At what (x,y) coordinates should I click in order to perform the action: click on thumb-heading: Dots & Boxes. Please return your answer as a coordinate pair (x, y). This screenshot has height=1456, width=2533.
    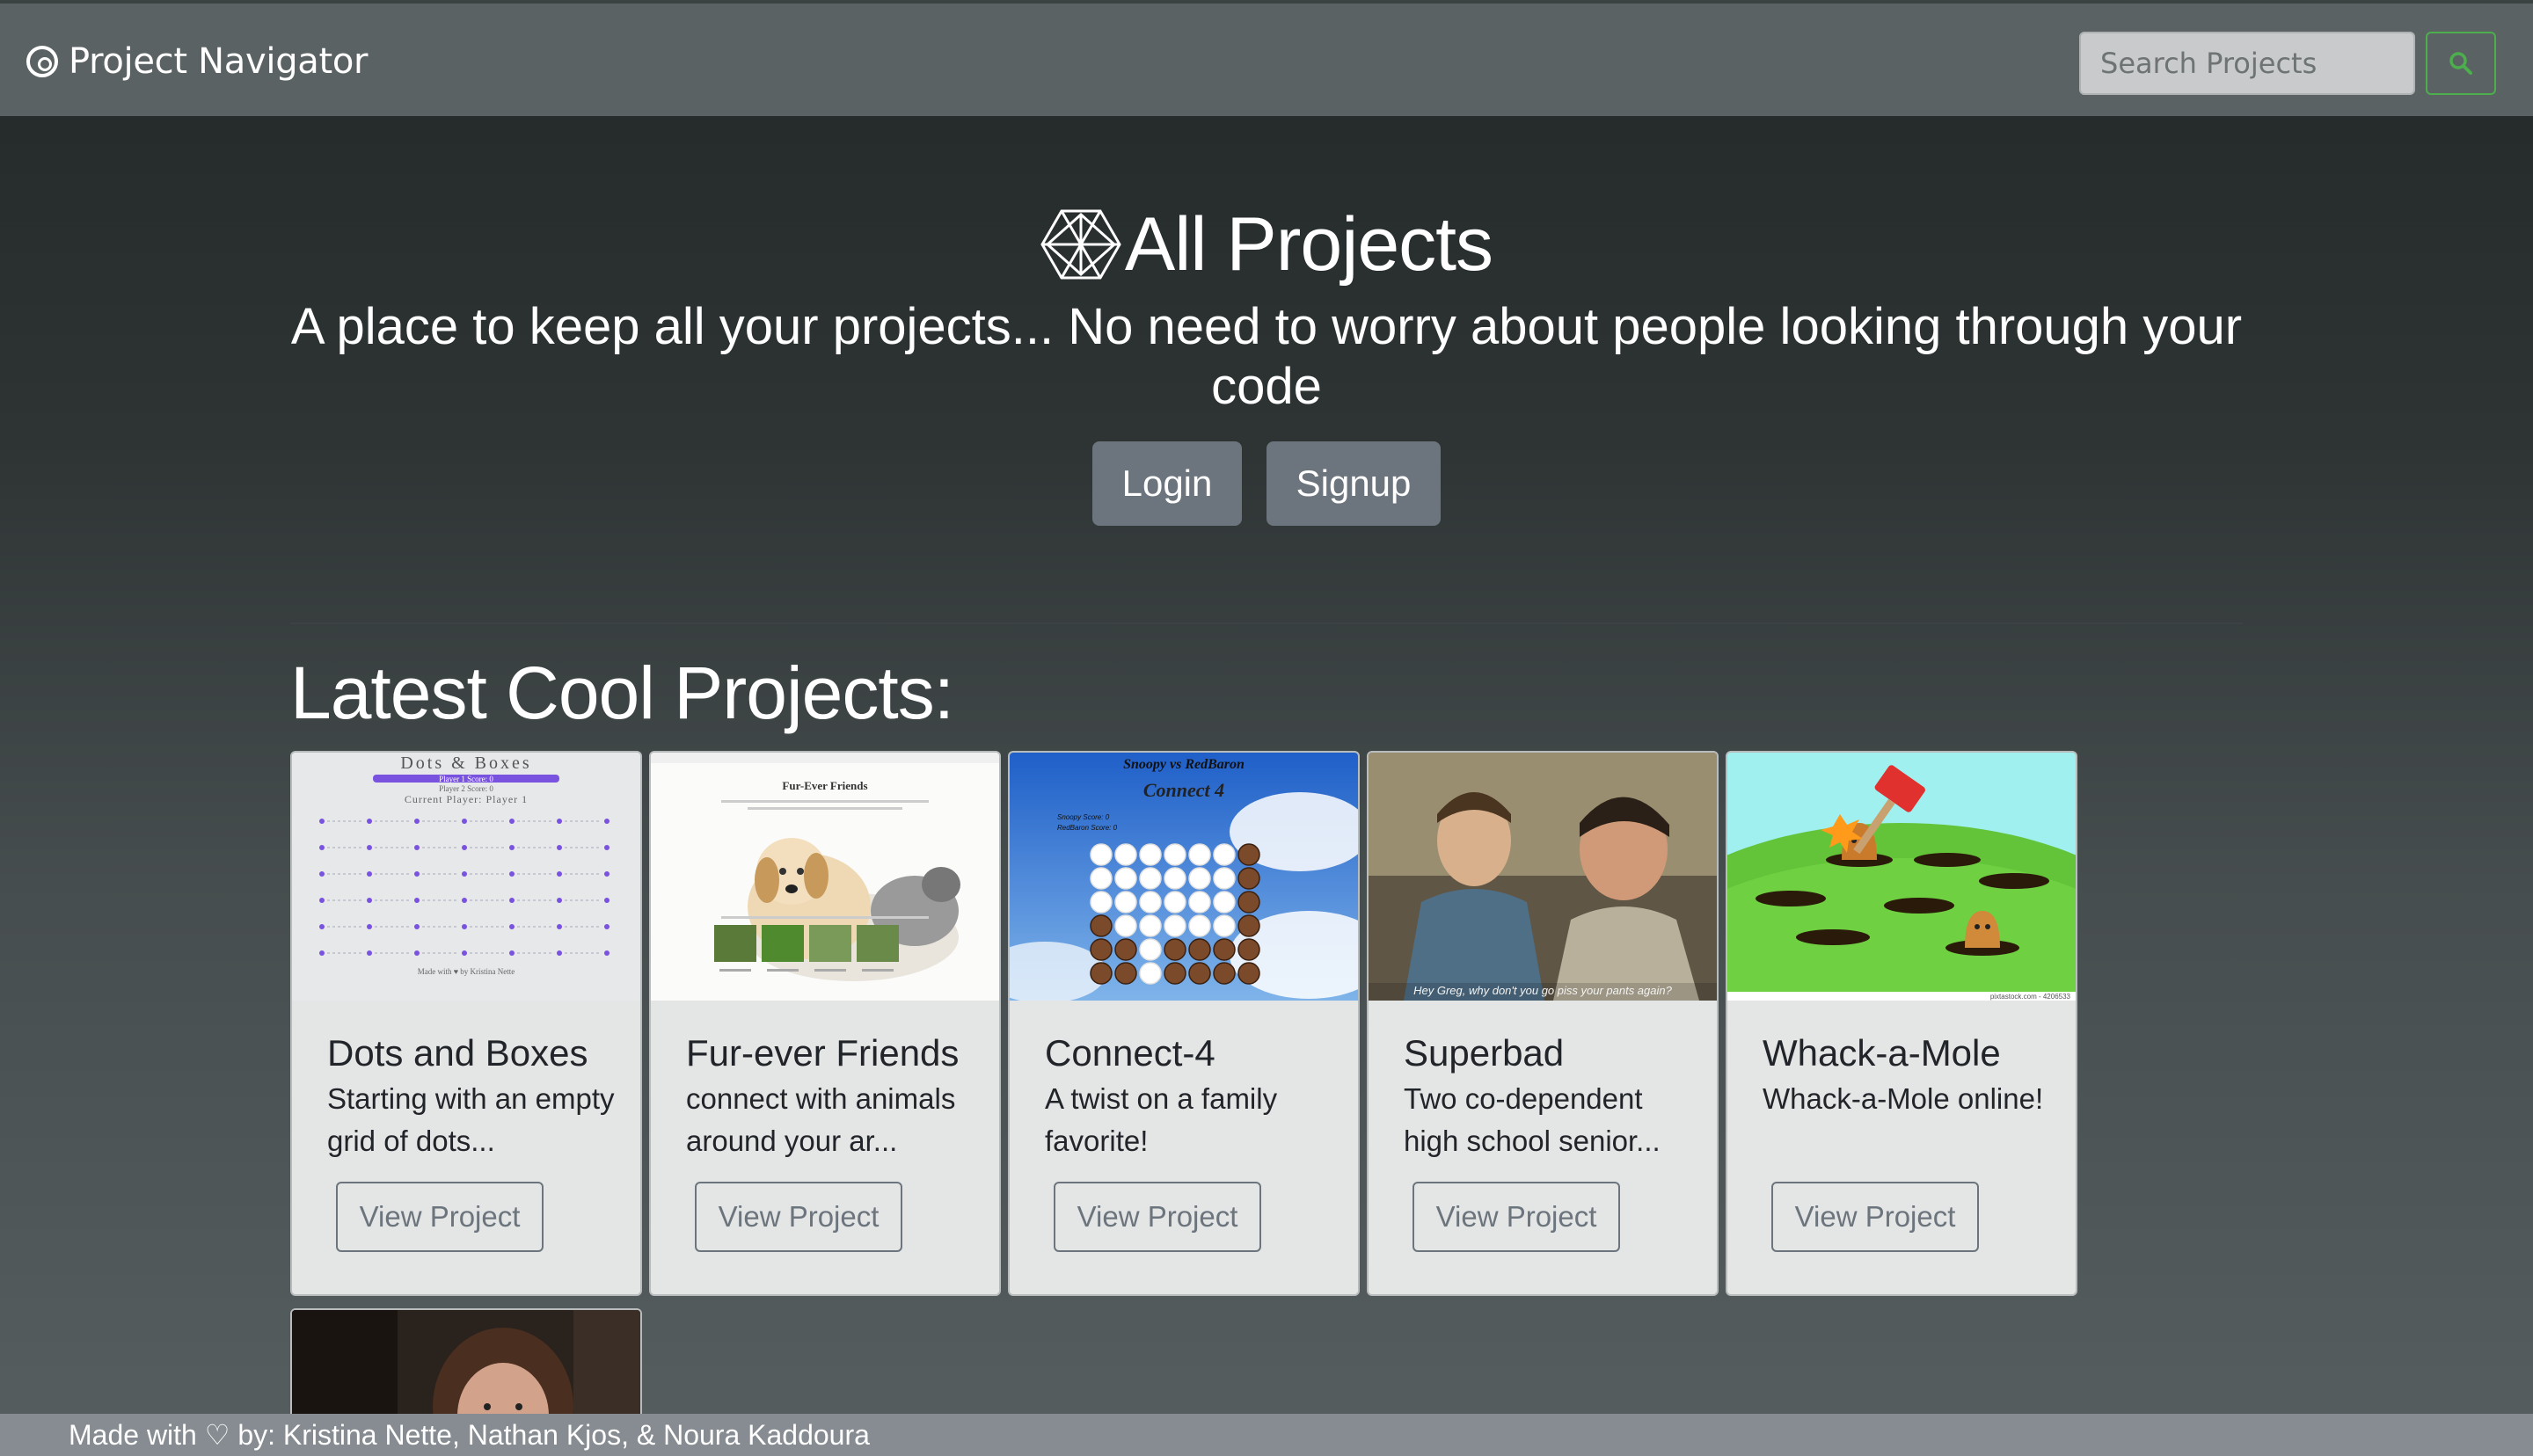
    Looking at the image, I should click on (465, 763).